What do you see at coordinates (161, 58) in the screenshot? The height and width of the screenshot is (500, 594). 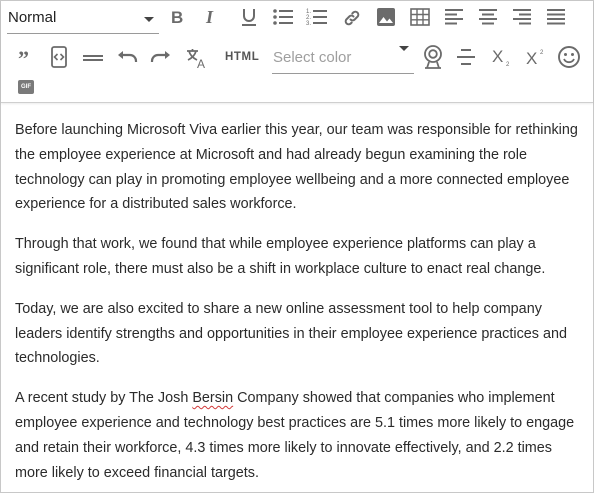 I see `redo-icon` at bounding box center [161, 58].